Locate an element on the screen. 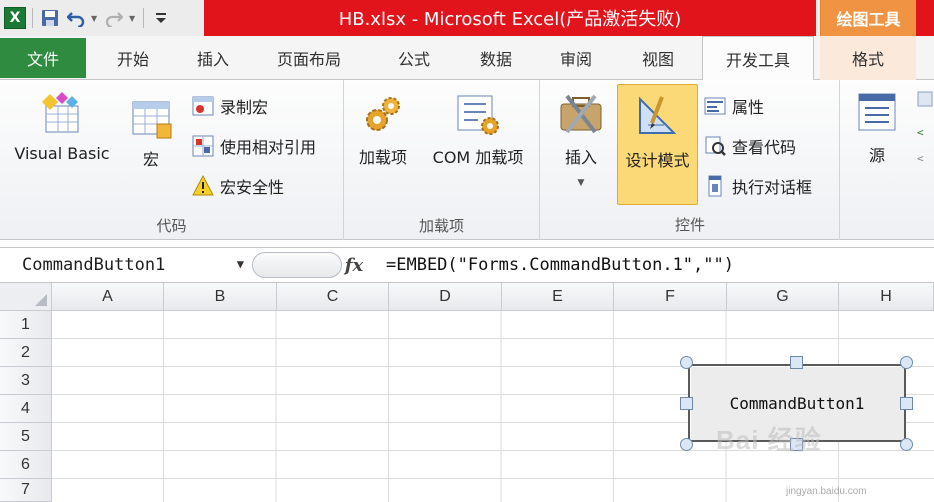 This screenshot has height=502, width=934. row-header-1: 1 is located at coordinates (26, 325).